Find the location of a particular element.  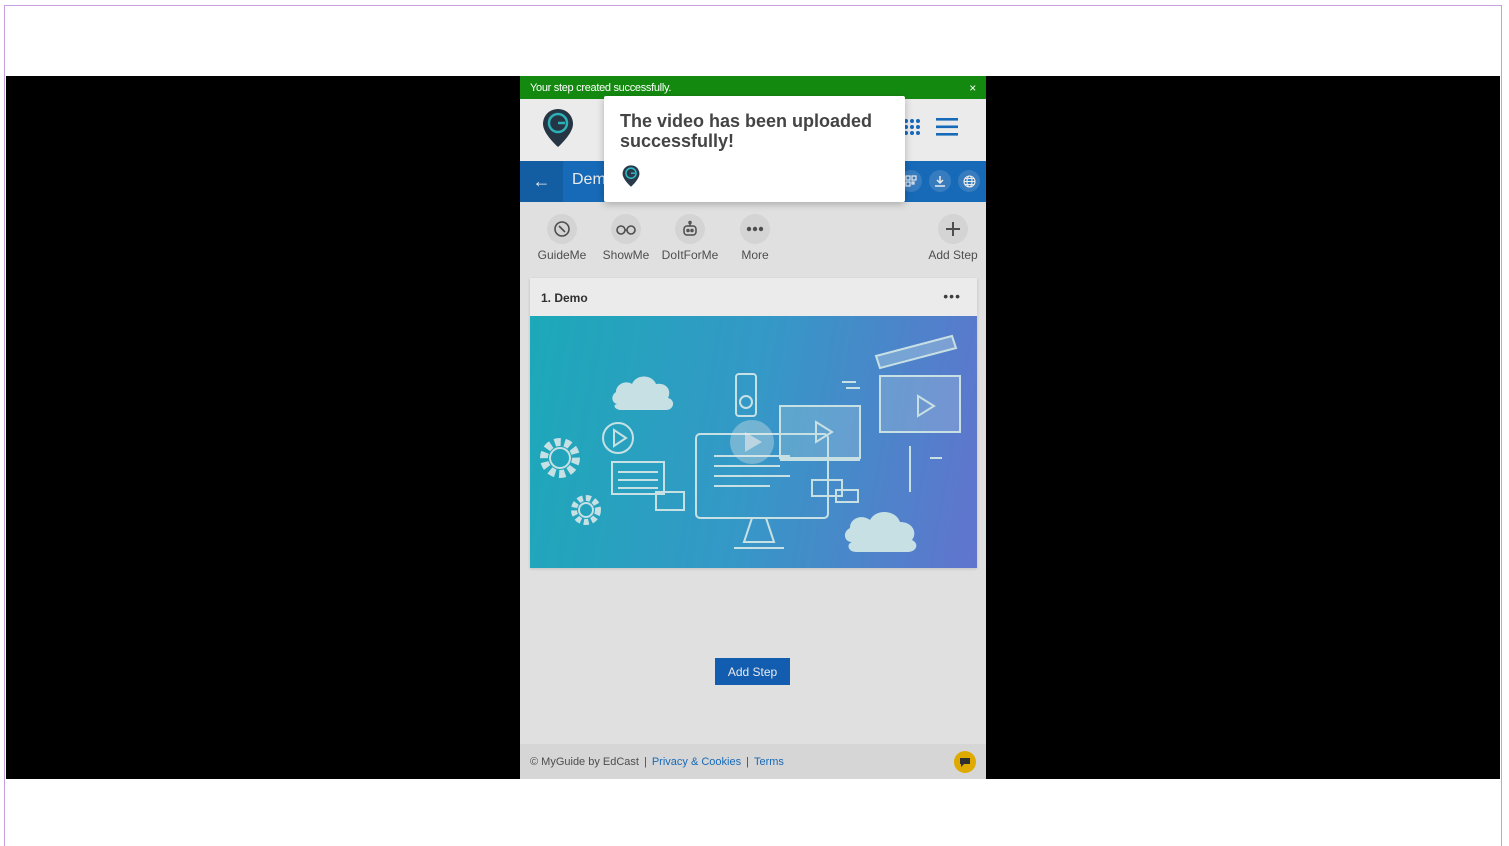

compass-icon is located at coordinates (562, 229).